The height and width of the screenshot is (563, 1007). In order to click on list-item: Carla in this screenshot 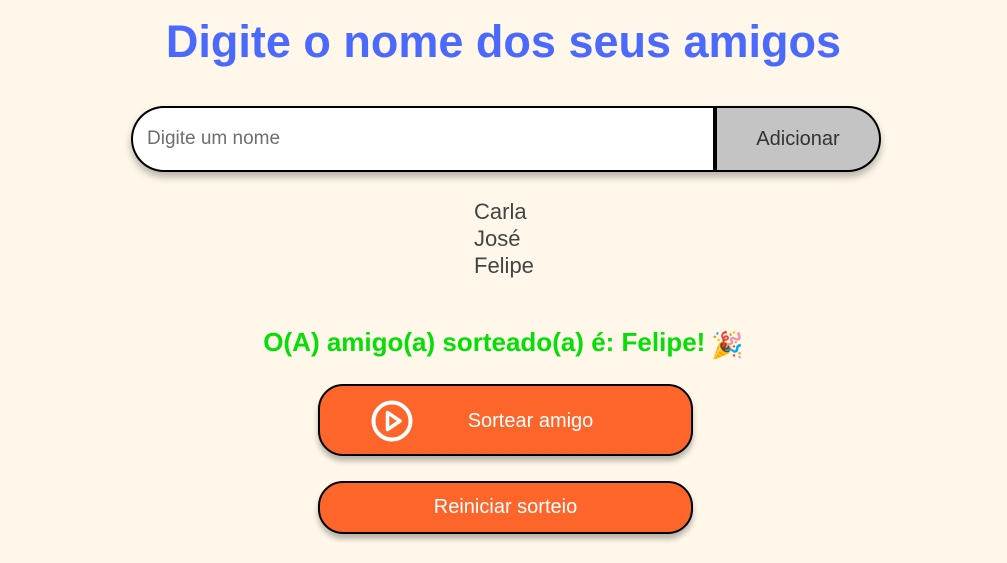, I will do `click(500, 211)`.